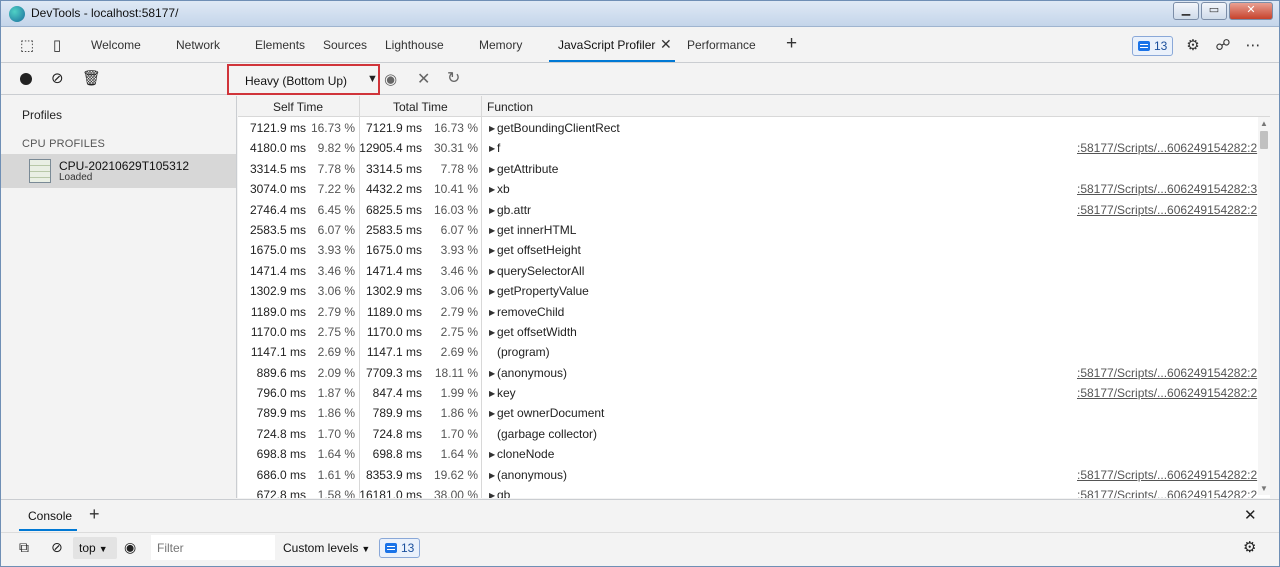 The height and width of the screenshot is (567, 1280). I want to click on context-select: top ▼, so click(95, 548).